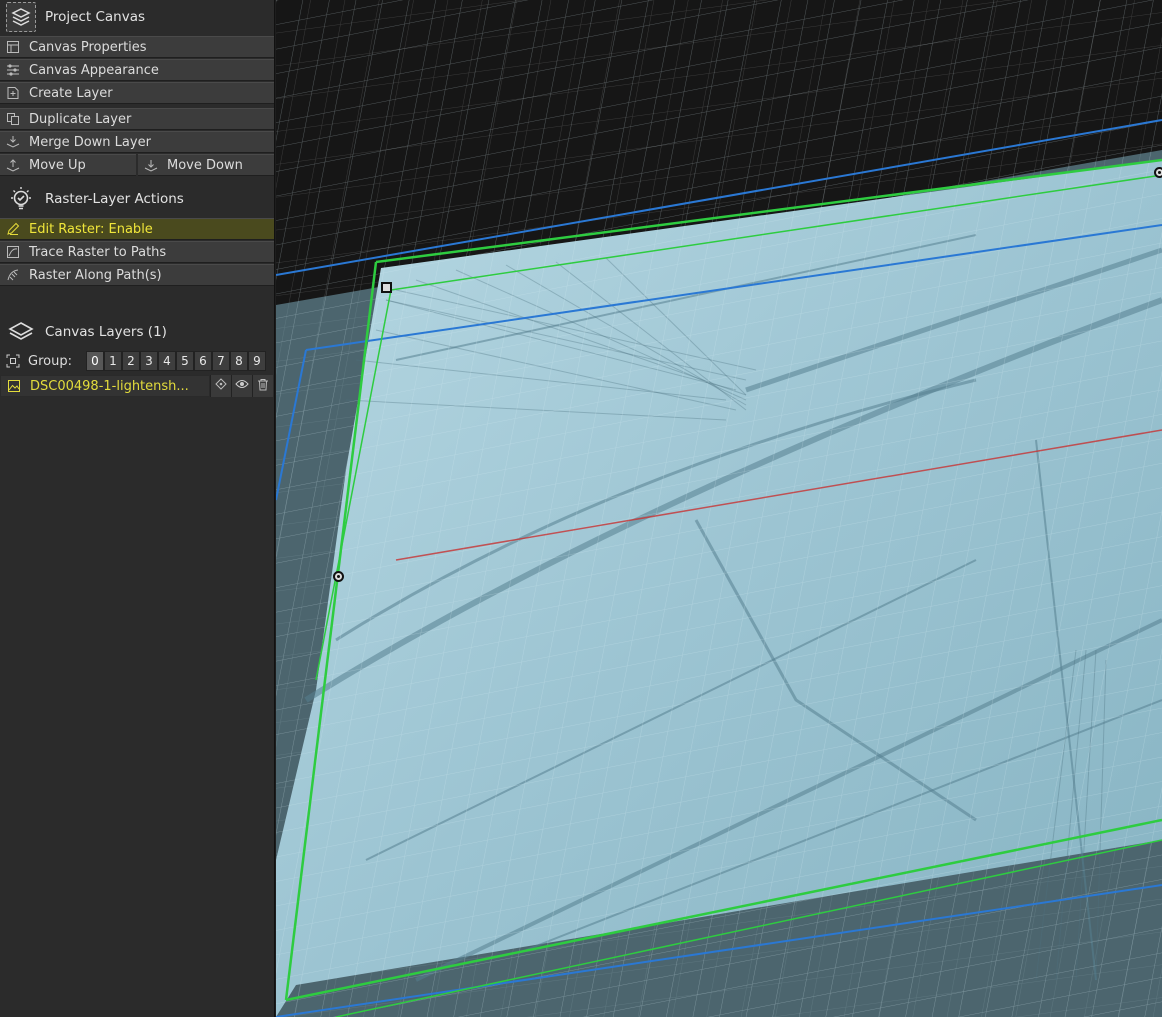 Image resolution: width=1162 pixels, height=1017 pixels. What do you see at coordinates (137, 275) in the screenshot?
I see `raster-along-paths-button: Raster Along Path(s)` at bounding box center [137, 275].